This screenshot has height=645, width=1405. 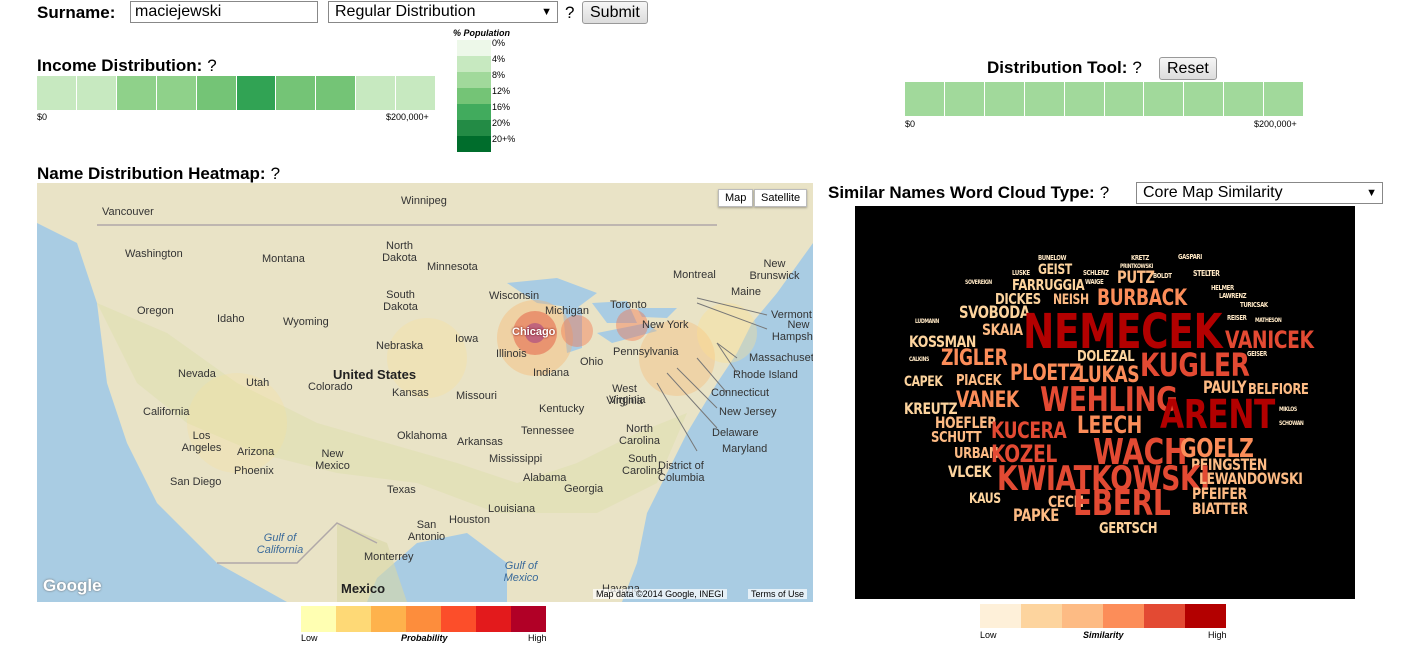 What do you see at coordinates (120, 65) in the screenshot?
I see `income-distribution-title: Income Distribution:` at bounding box center [120, 65].